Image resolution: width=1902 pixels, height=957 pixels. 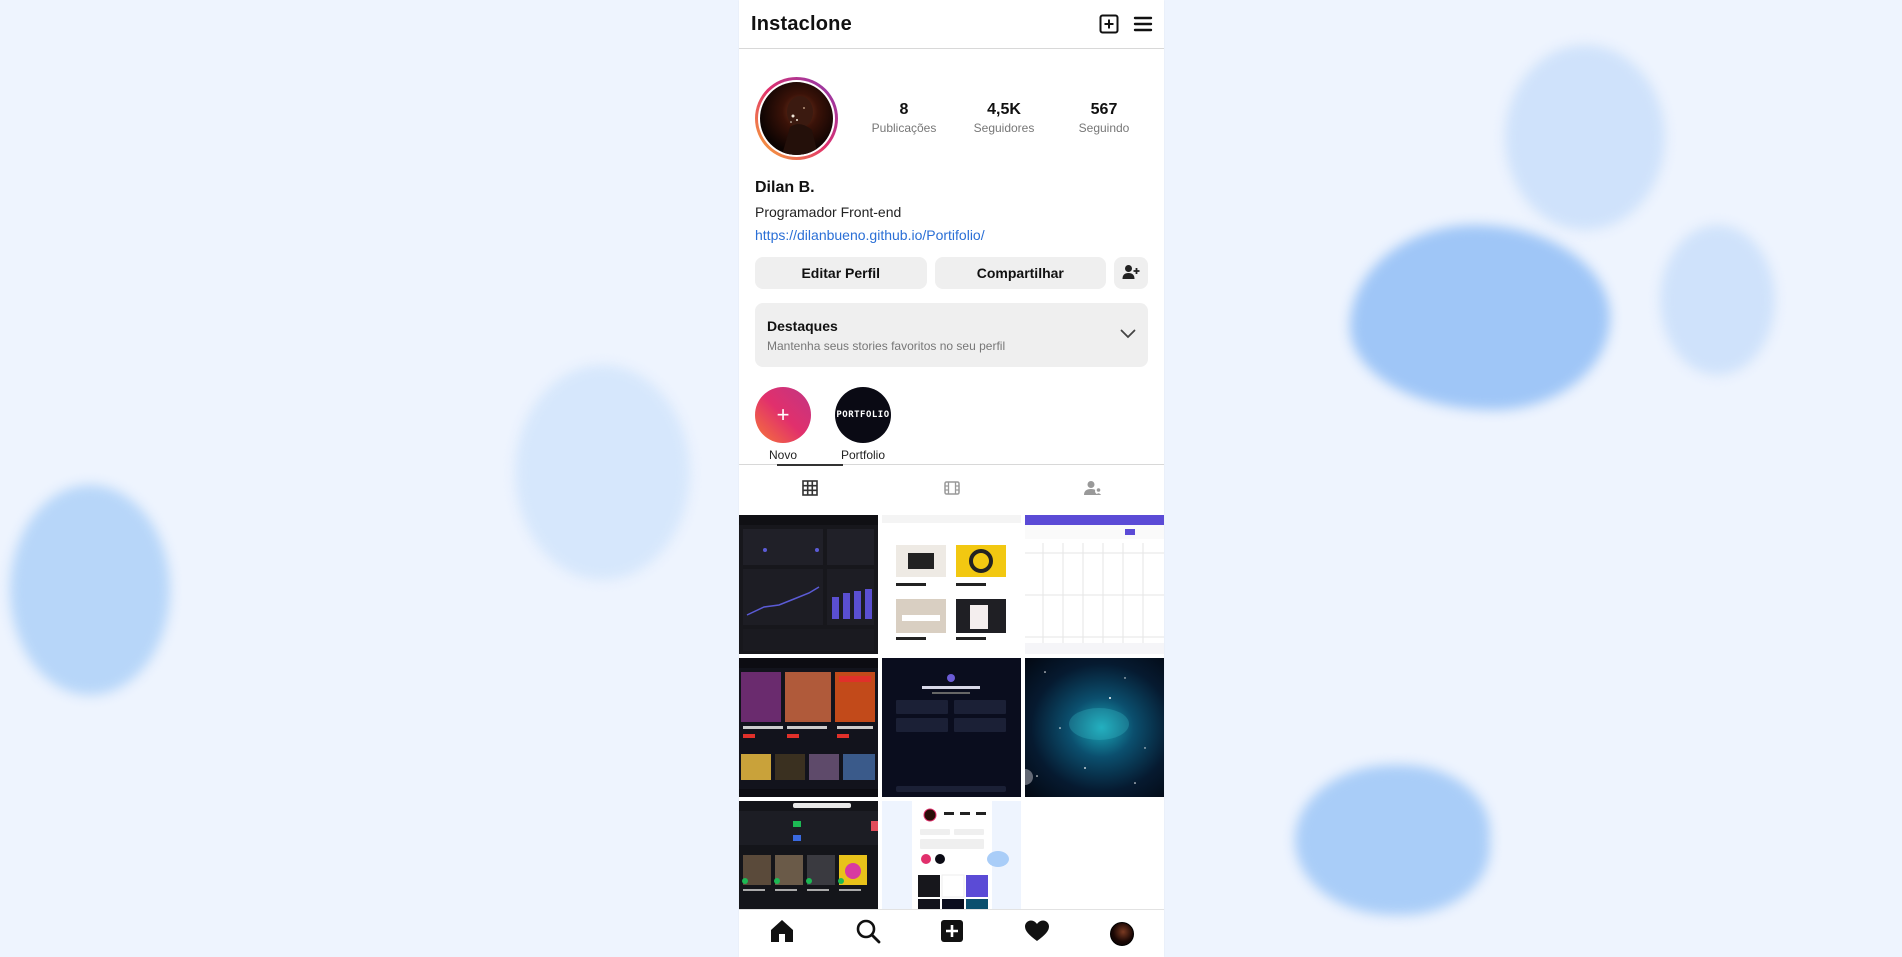 I want to click on profile-name: Dilan B., so click(x=785, y=187).